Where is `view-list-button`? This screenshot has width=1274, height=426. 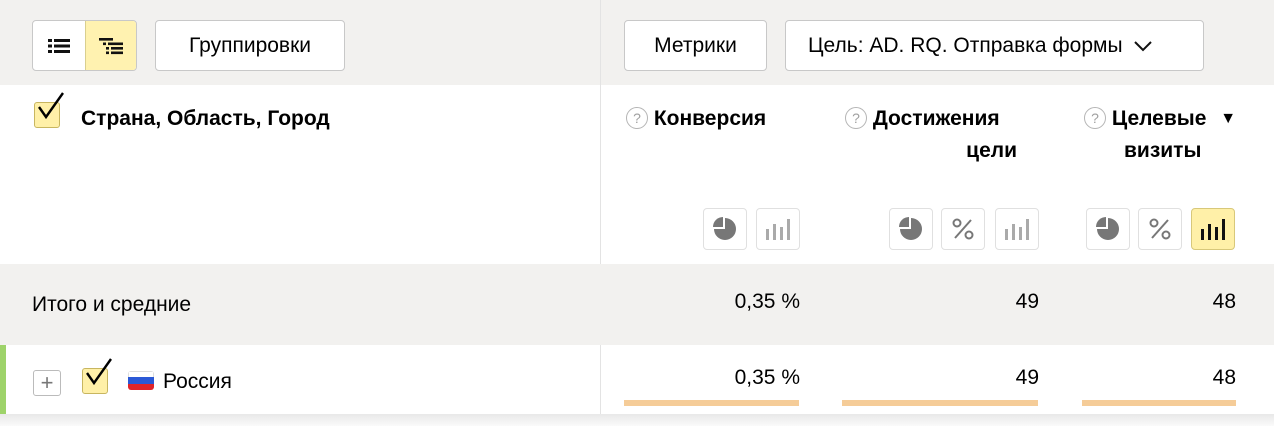
view-list-button is located at coordinates (59, 45).